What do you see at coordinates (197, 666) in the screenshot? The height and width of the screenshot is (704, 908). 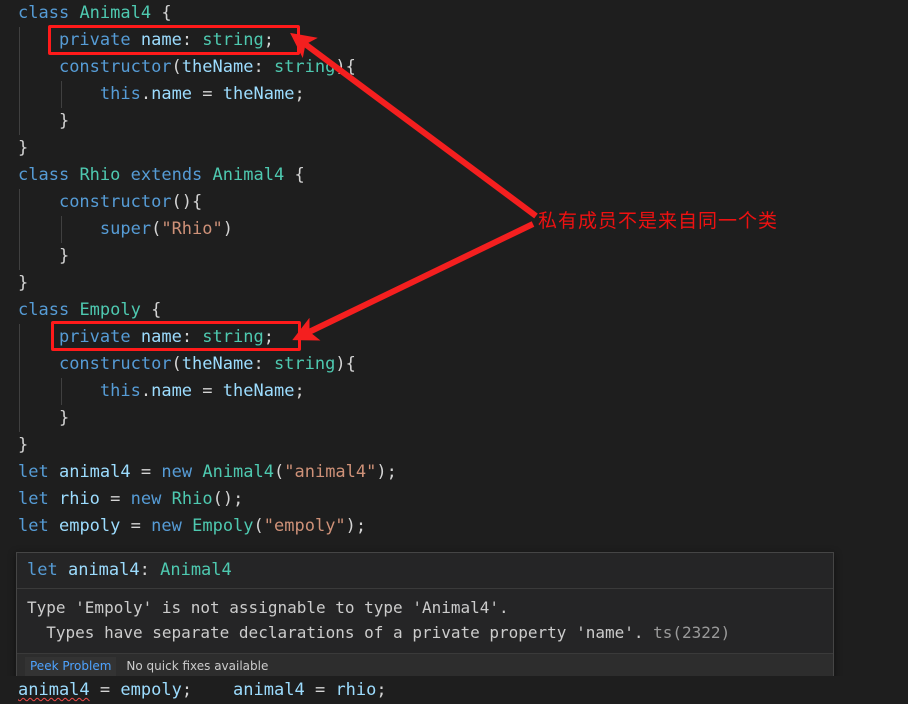 I see `no-quick-fixes-label: No quick fixes available` at bounding box center [197, 666].